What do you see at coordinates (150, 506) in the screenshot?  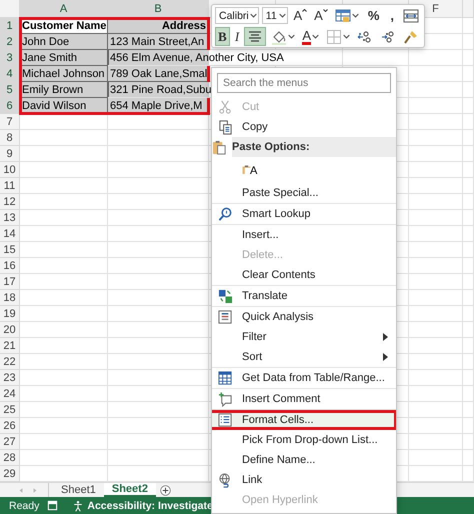 I see `accessibility-status: Accessibility: Investigate` at bounding box center [150, 506].